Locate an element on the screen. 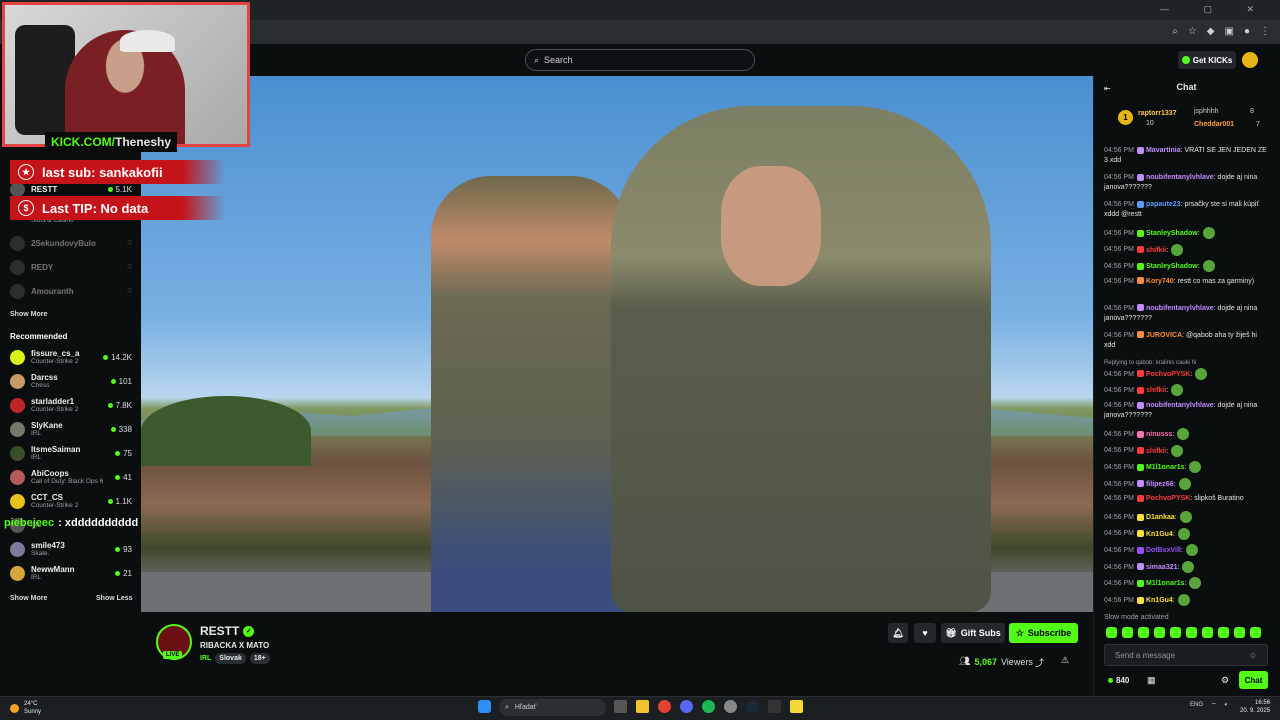 The width and height of the screenshot is (1280, 720). emoji-picker-icon: ☺ is located at coordinates (1253, 655).